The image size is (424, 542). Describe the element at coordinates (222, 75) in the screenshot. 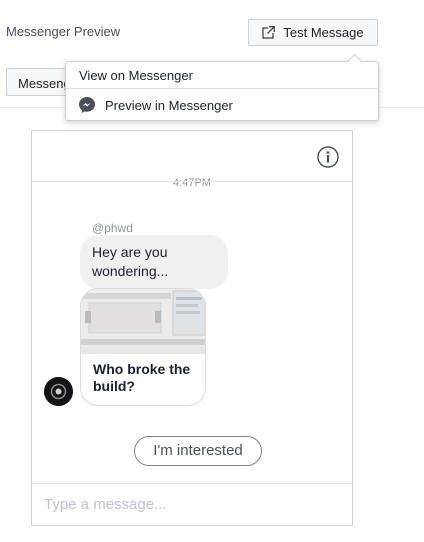

I see `menu-item-view-on-messenger: View on Messenger` at that location.